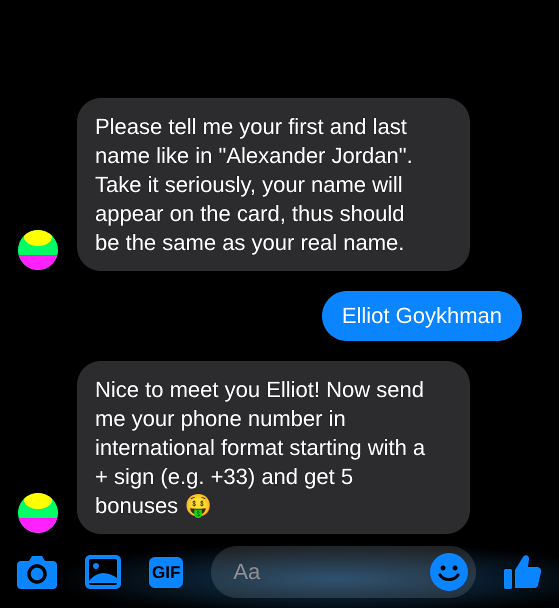 This screenshot has height=608, width=559. Describe the element at coordinates (449, 572) in the screenshot. I see `smiley-icon` at that location.